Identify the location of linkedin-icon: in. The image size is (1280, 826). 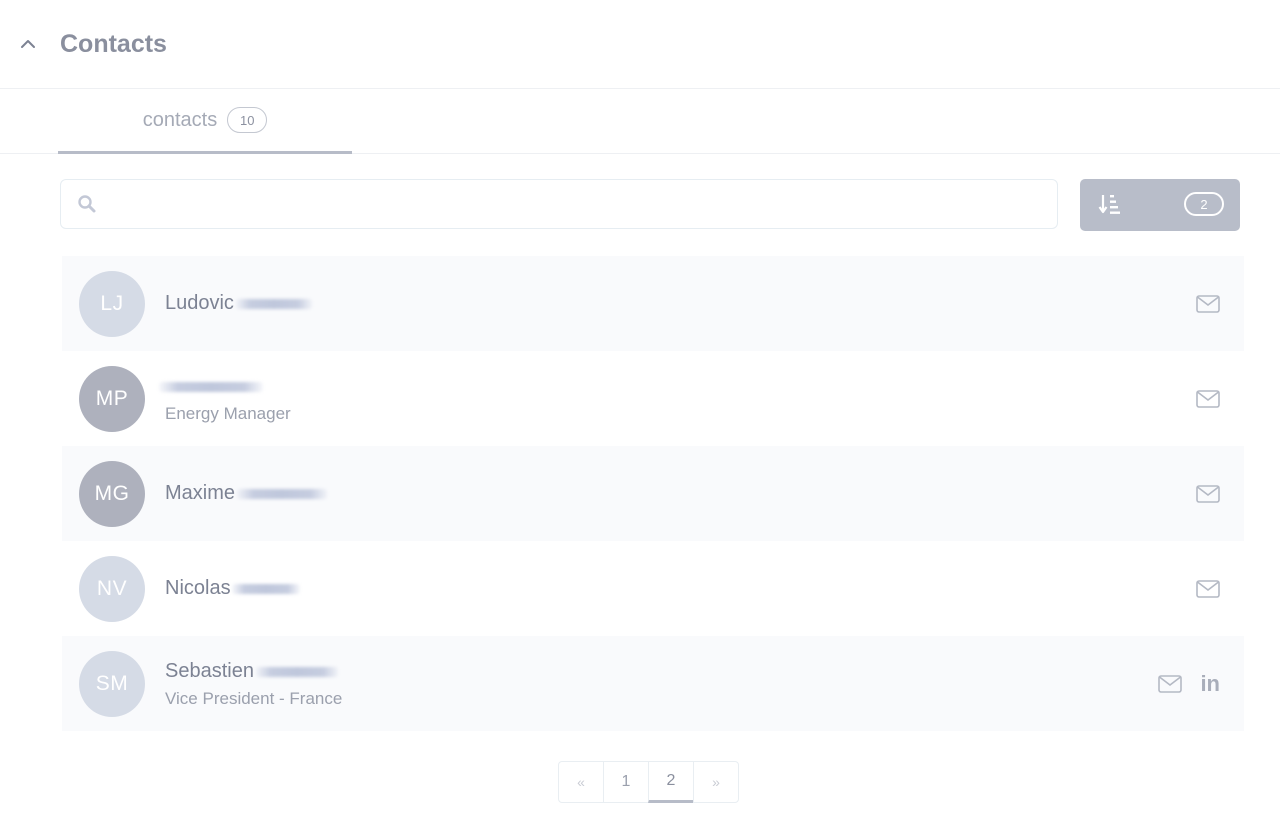
(1210, 683).